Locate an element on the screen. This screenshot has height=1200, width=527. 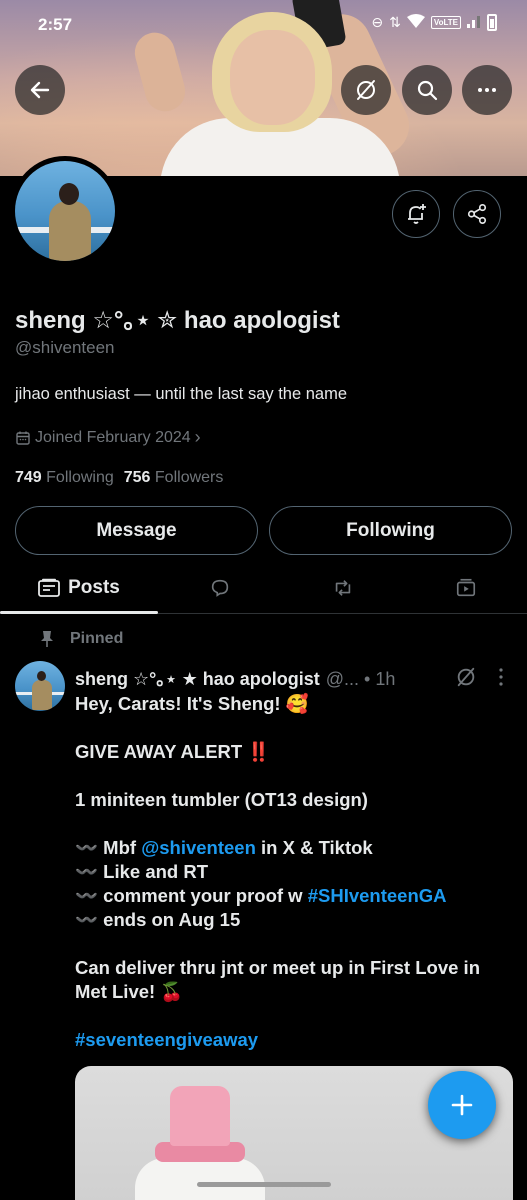
avatar-photo is located at coordinates (65, 211).